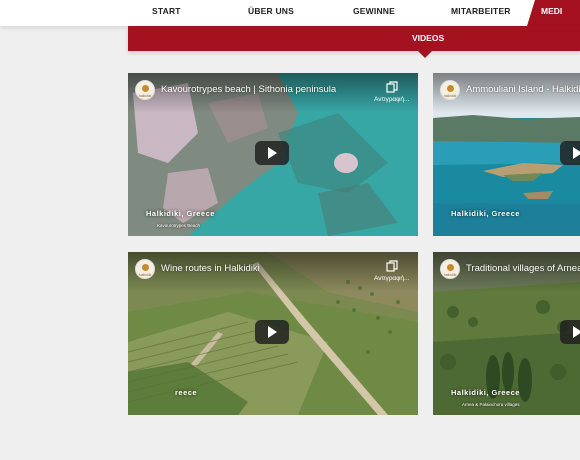  What do you see at coordinates (354, 42) in the screenshot?
I see `sub-navigation: VIDEOS` at bounding box center [354, 42].